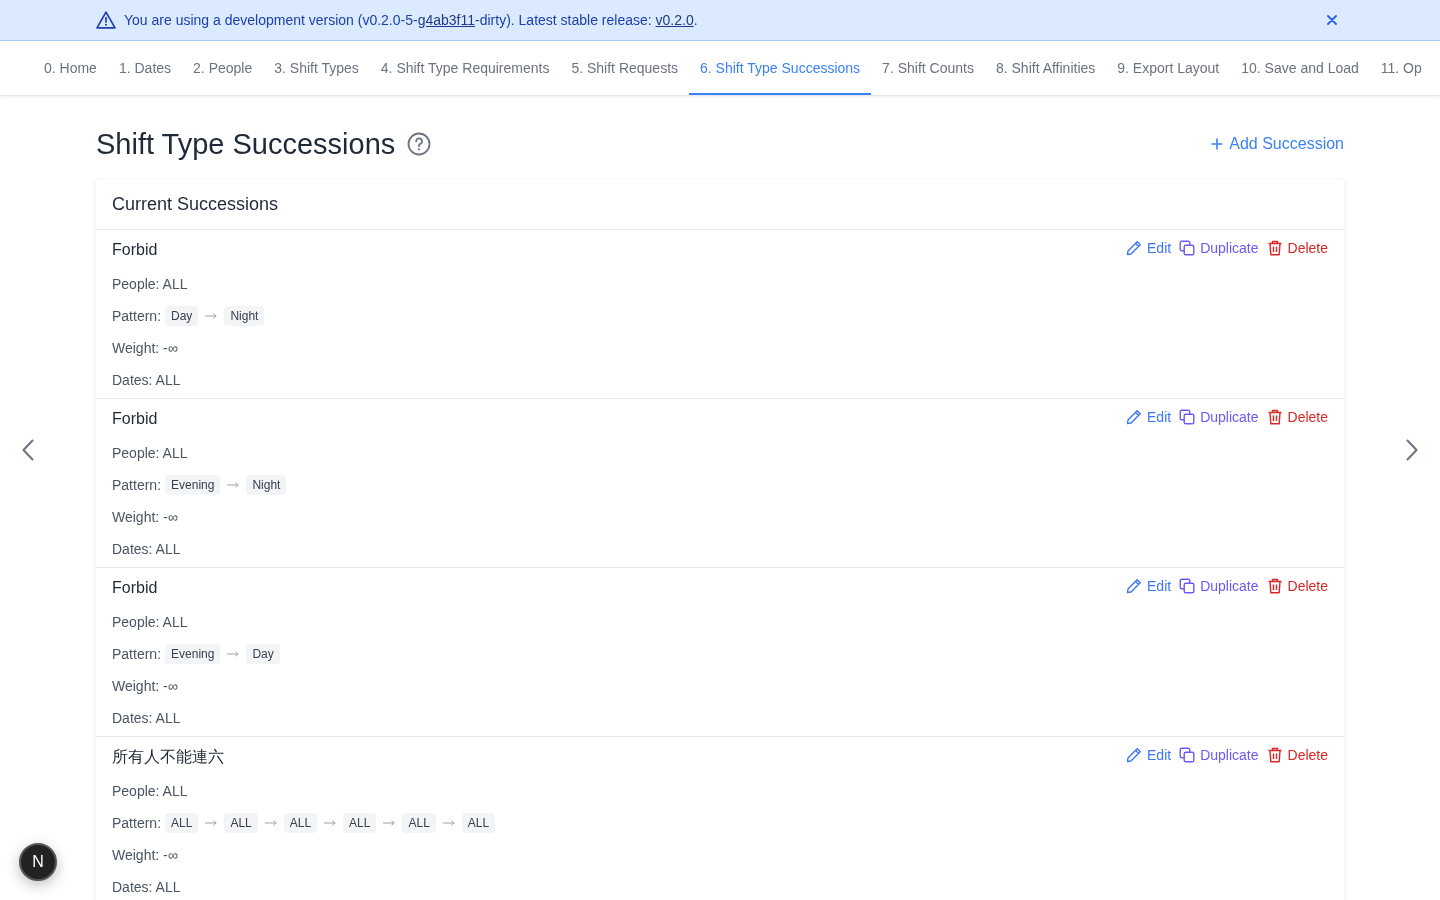 Image resolution: width=1440 pixels, height=900 pixels. I want to click on chevron-right-icon, so click(1412, 450).